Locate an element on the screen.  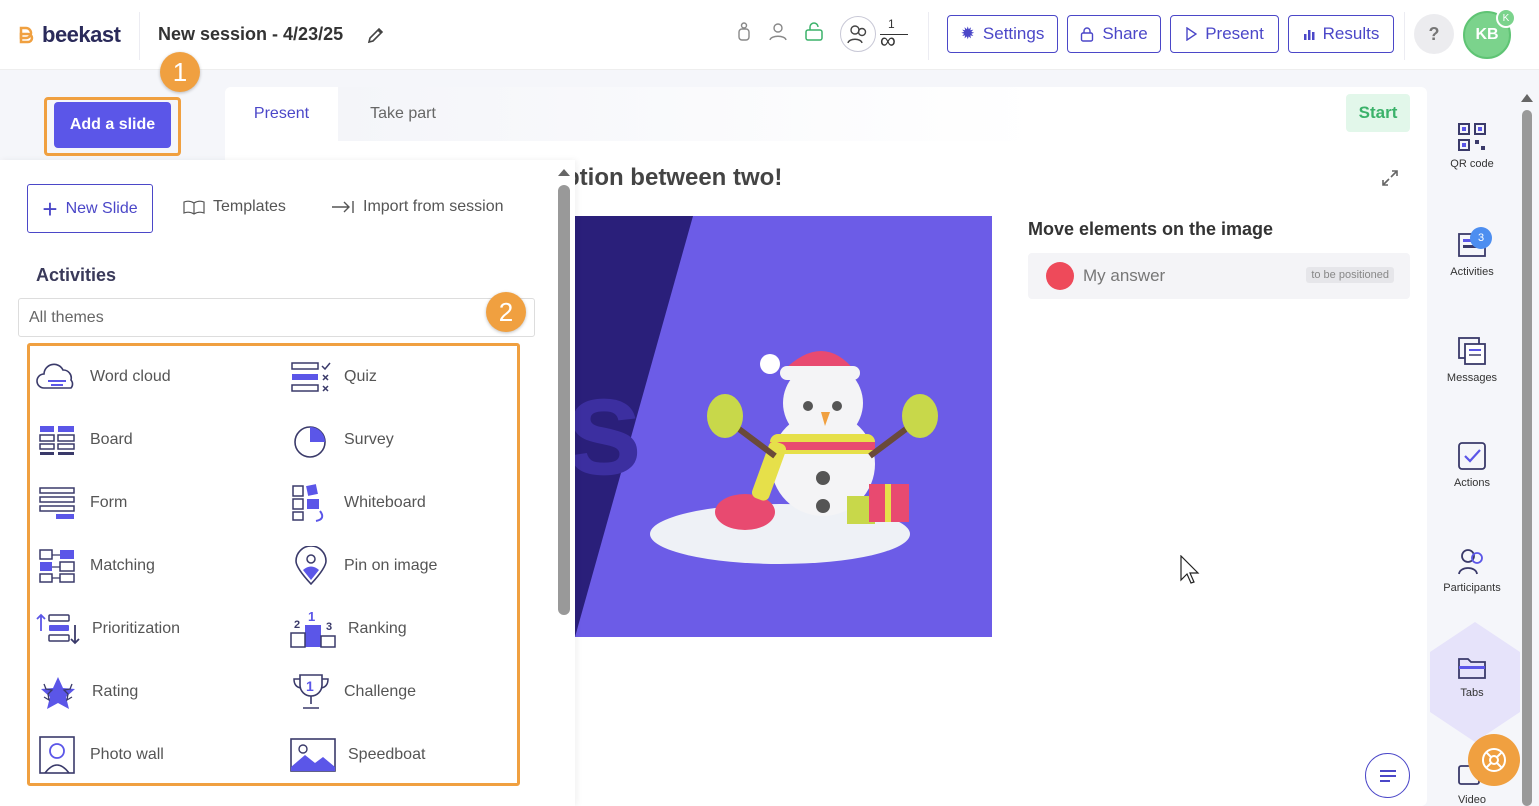
activity-label: Word cloud is located at coordinates (130, 376).